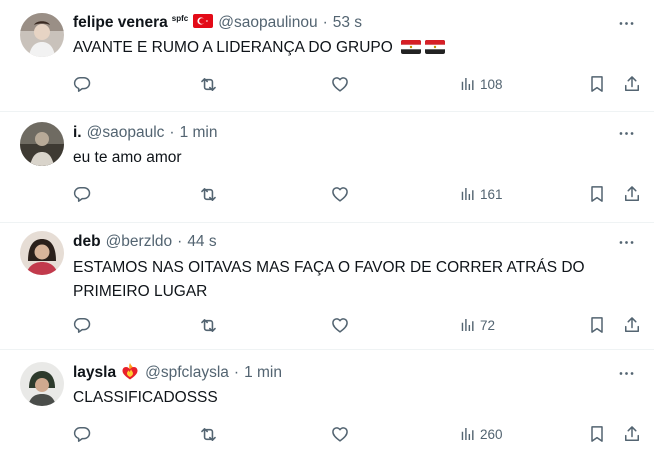 The height and width of the screenshot is (459, 654). Describe the element at coordinates (327, 84) in the screenshot. I see `tweet-actions: 108` at that location.